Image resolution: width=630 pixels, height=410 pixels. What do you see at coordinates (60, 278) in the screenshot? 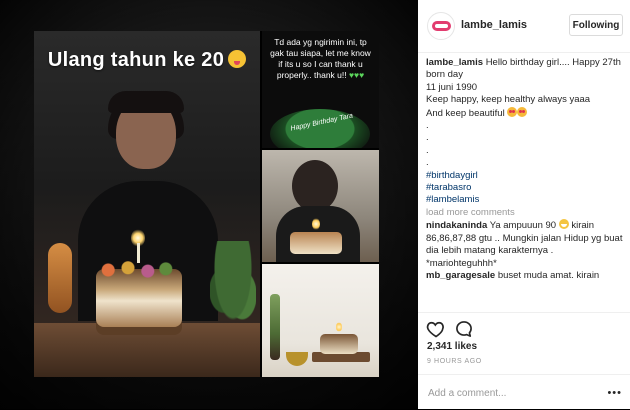
I see `lamp` at bounding box center [60, 278].